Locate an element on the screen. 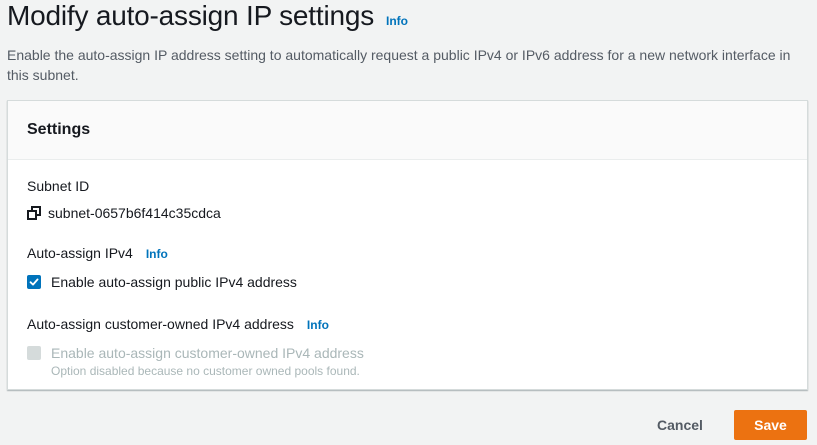 The image size is (817, 445). customer-owned-label: Auto-assign customer-owned IPv4 address is located at coordinates (160, 324).